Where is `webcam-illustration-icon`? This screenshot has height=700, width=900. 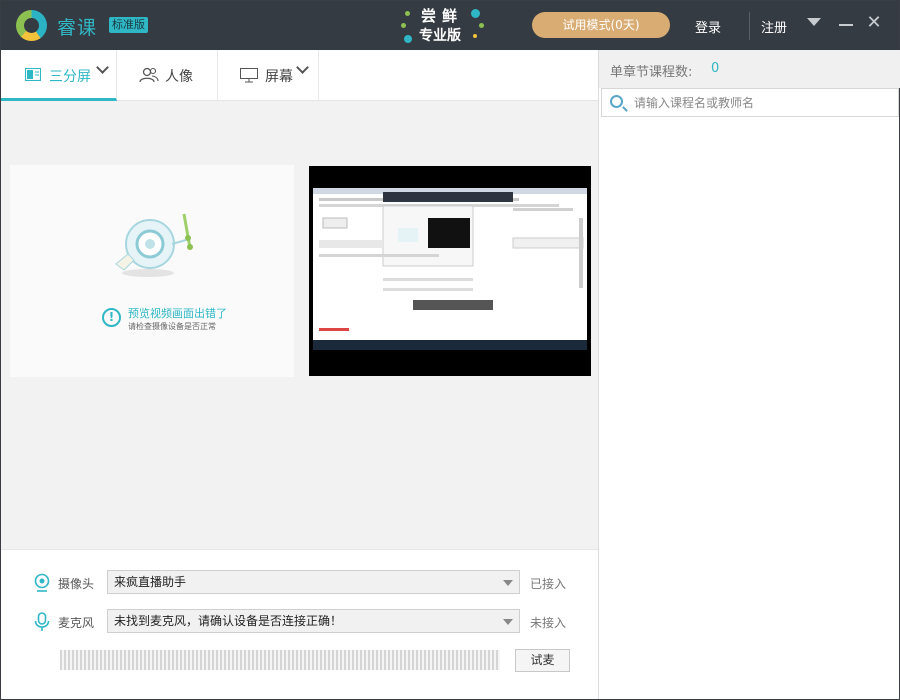 webcam-illustration-icon is located at coordinates (154, 245).